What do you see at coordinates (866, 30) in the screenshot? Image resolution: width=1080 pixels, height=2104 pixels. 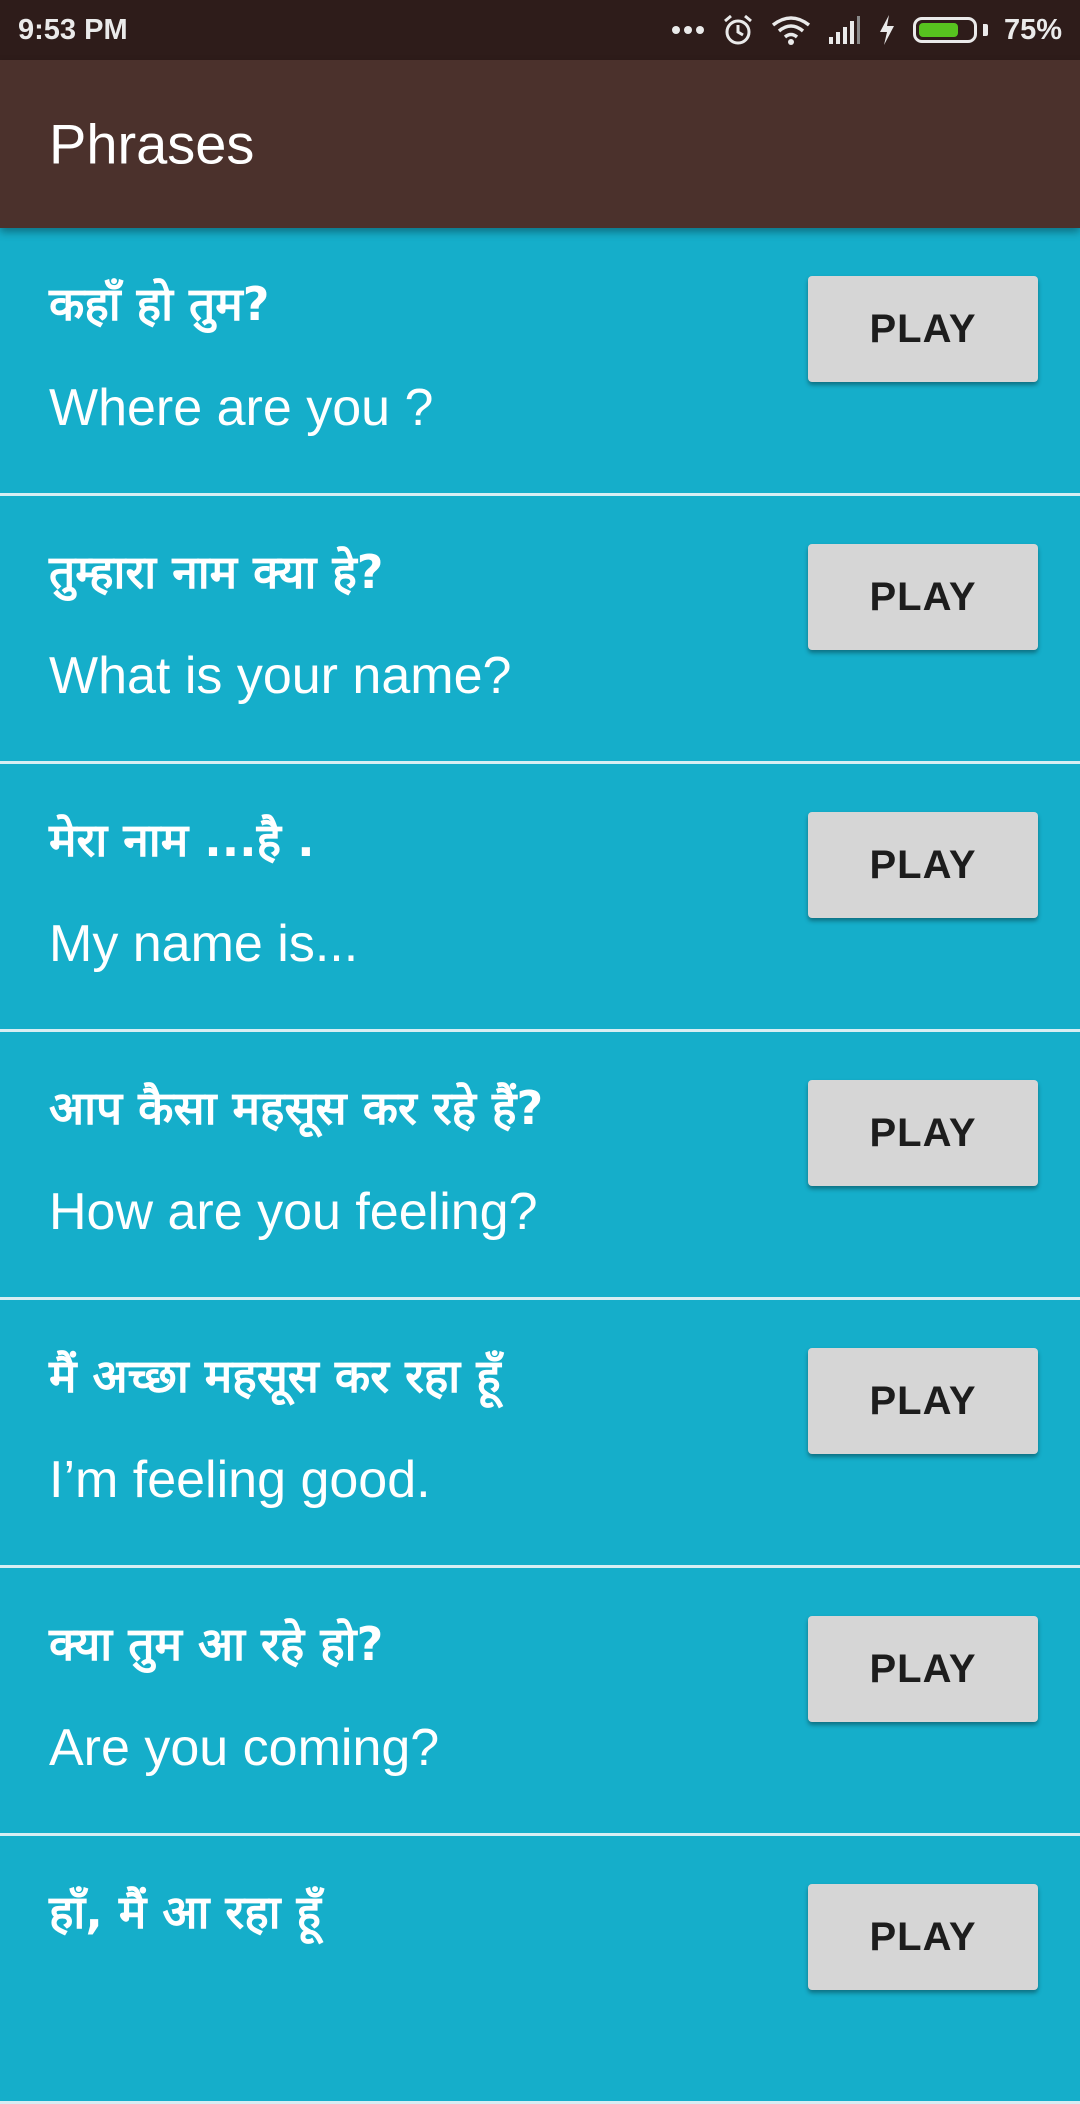 I see `status-icons: 75%` at bounding box center [866, 30].